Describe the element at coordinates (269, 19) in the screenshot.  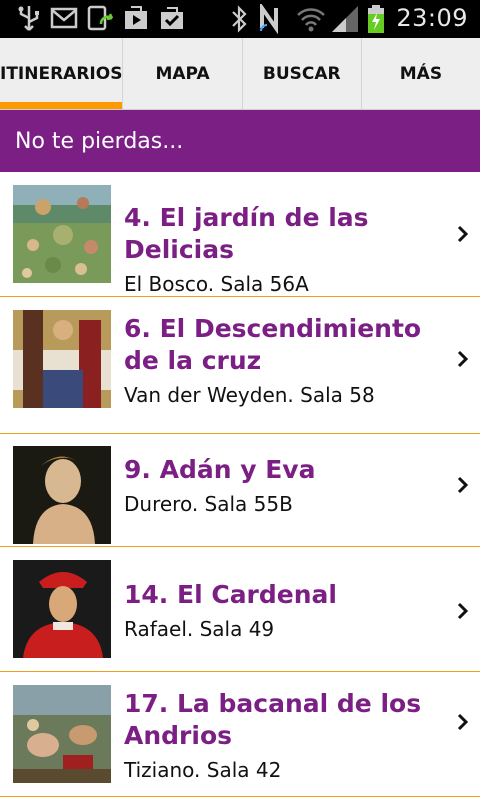
I see `nfc-icon` at that location.